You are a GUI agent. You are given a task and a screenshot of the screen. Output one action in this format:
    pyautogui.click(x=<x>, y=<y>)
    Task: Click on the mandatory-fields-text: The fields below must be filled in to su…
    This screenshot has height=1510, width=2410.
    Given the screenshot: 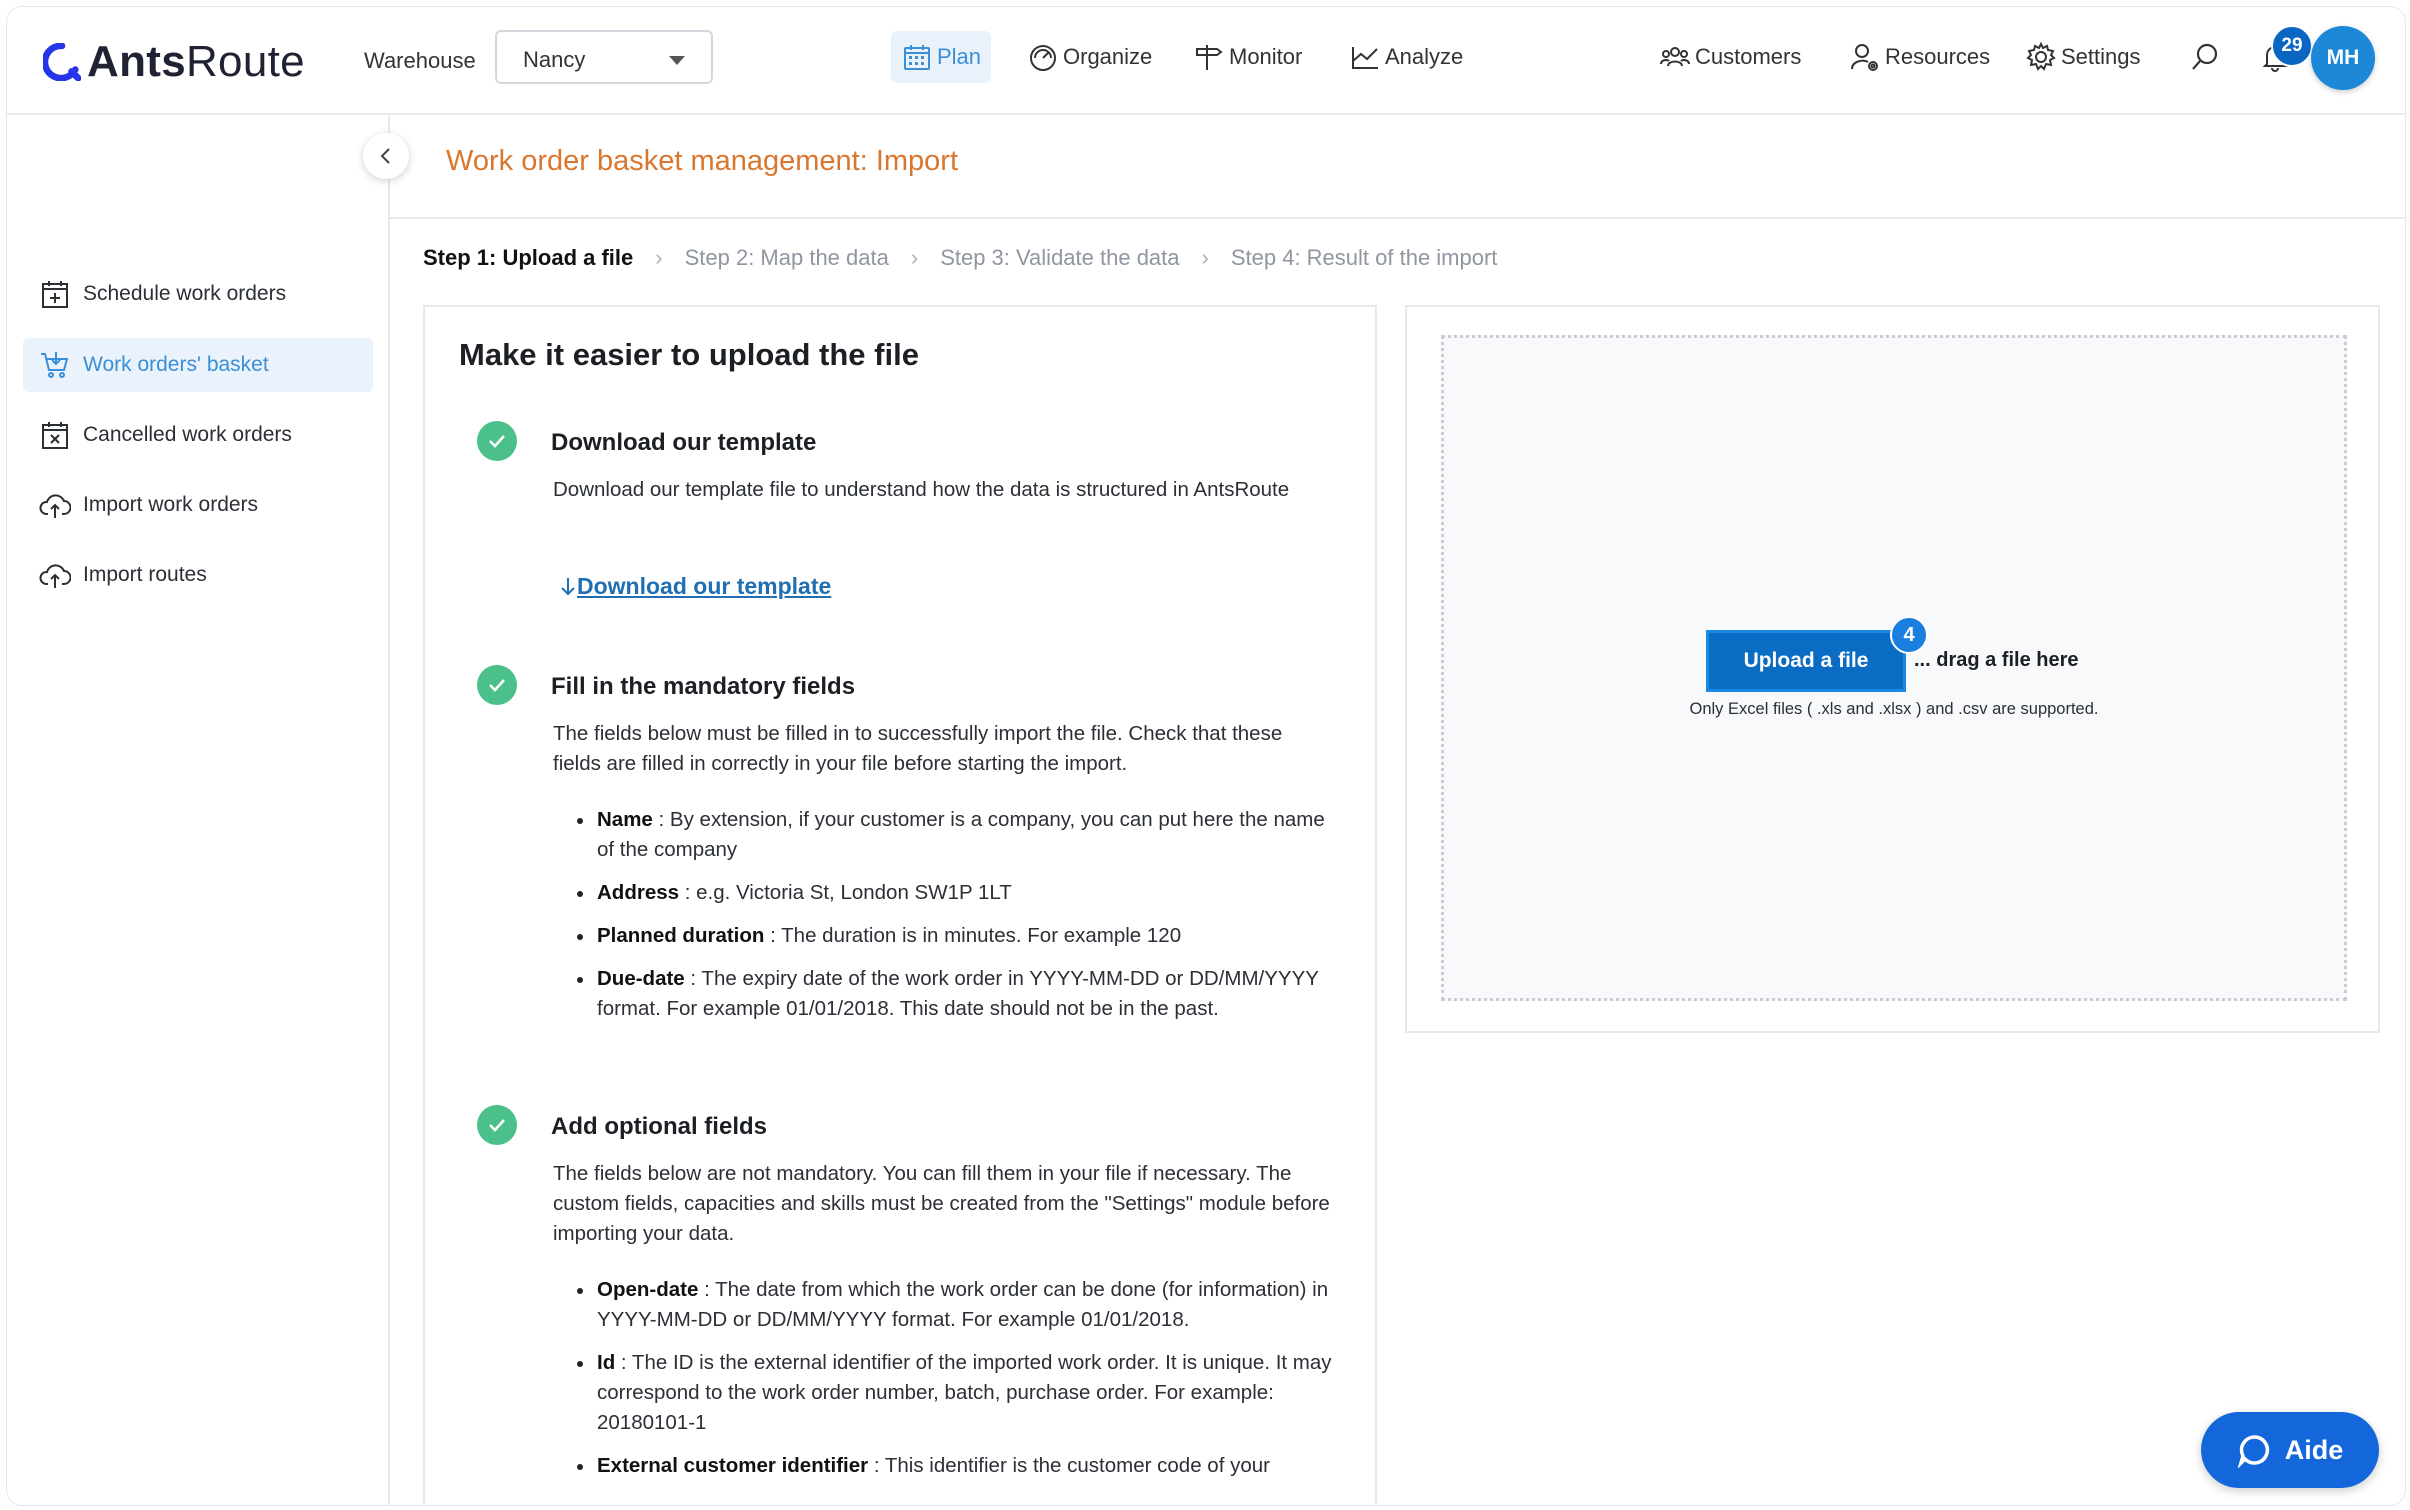 What is the action you would take?
    pyautogui.click(x=918, y=748)
    